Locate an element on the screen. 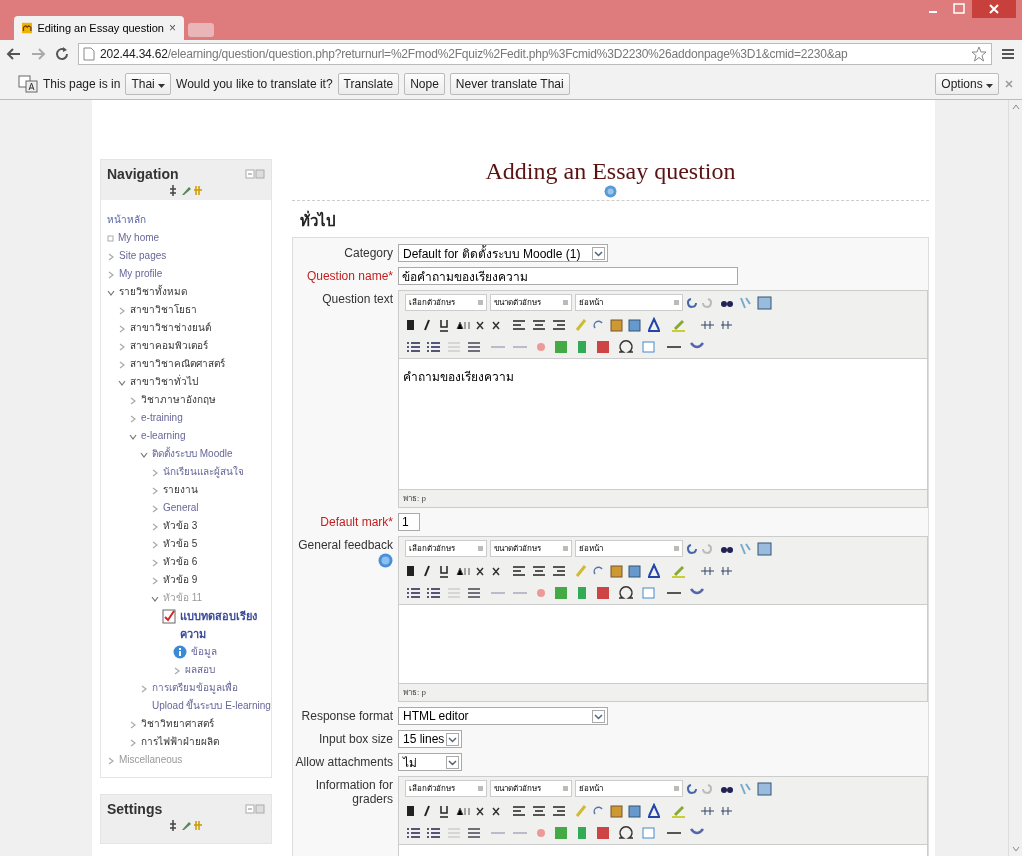 Image resolution: width=1022 pixels, height=856 pixels. bullet-icon is located at coordinates (110, 238).